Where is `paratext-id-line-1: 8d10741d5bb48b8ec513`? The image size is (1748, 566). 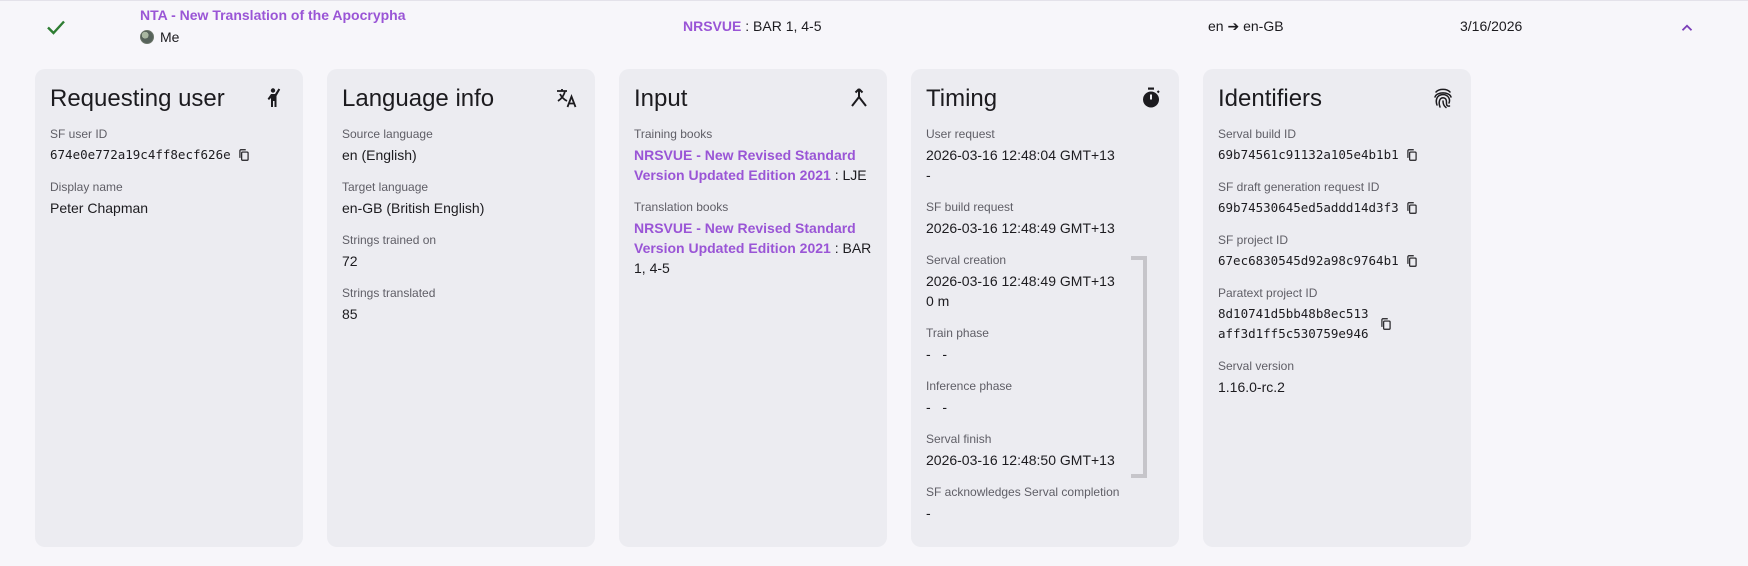
paratext-id-line-1: 8d10741d5bb48b8ec513 is located at coordinates (1293, 313).